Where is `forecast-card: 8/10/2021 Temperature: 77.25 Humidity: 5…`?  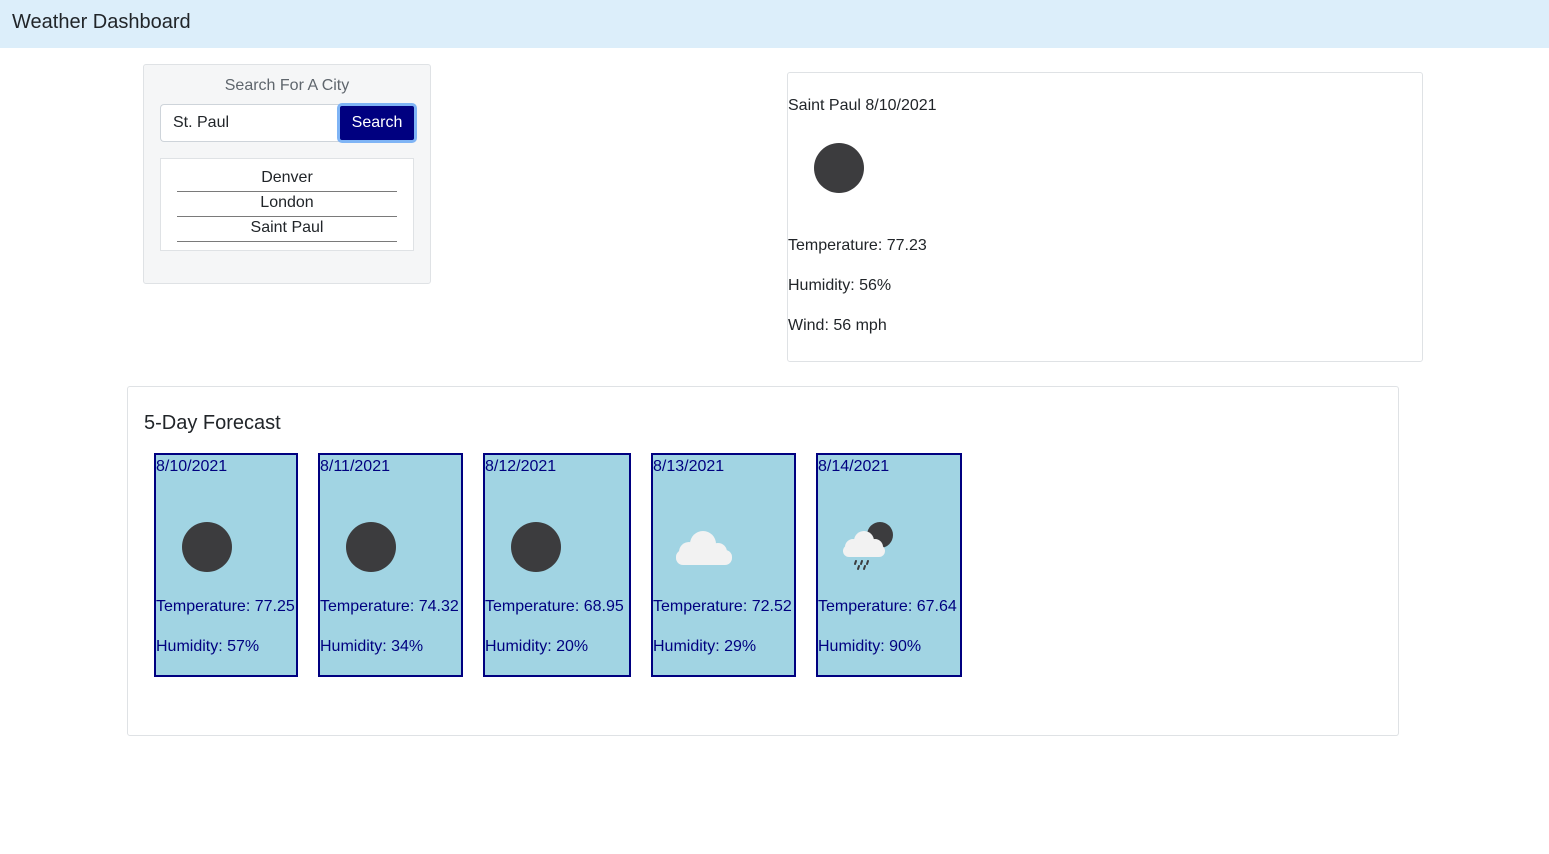 forecast-card: 8/10/2021 Temperature: 77.25 Humidity: 5… is located at coordinates (226, 565).